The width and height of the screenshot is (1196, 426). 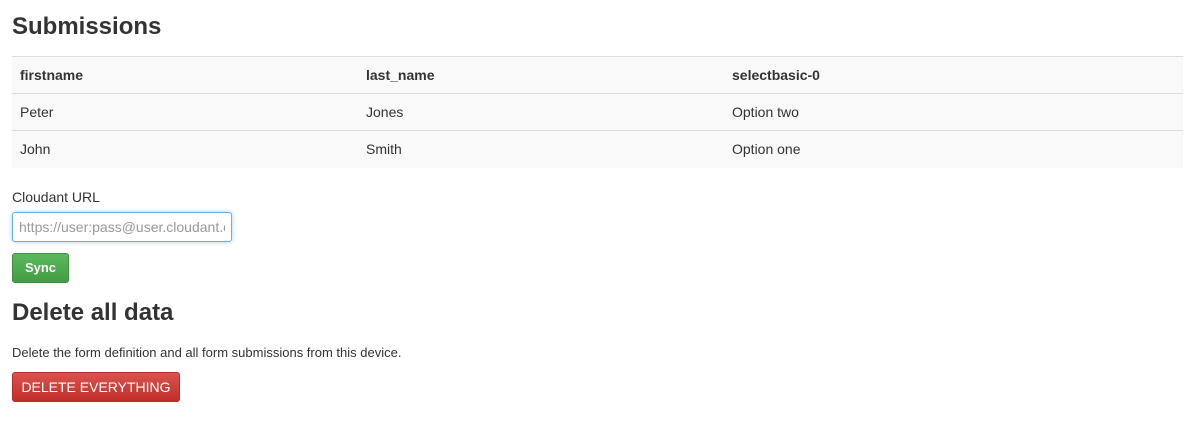 What do you see at coordinates (185, 75) in the screenshot?
I see `column-header-firstname: firstname` at bounding box center [185, 75].